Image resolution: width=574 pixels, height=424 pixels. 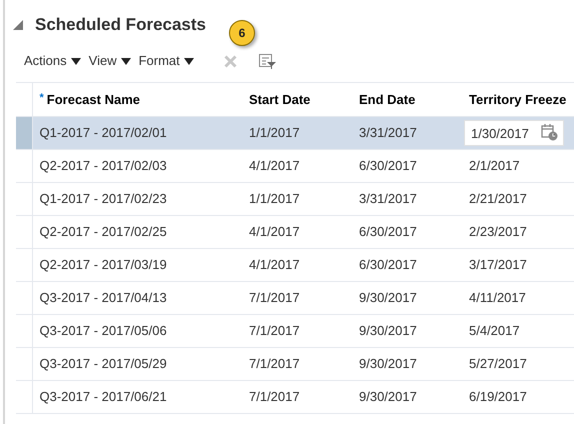 What do you see at coordinates (549, 132) in the screenshot?
I see `calendar-icon` at bounding box center [549, 132].